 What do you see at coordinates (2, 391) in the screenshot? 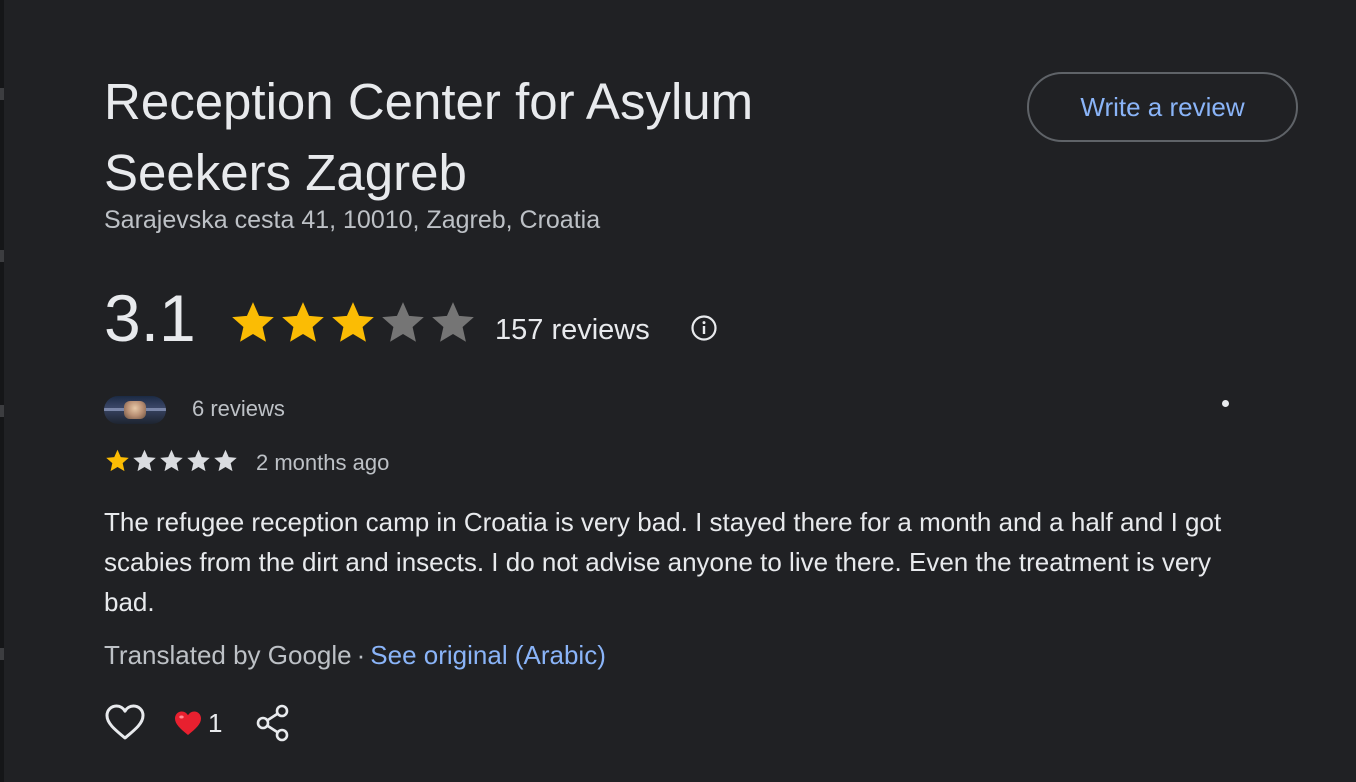
I see `window-edge` at bounding box center [2, 391].